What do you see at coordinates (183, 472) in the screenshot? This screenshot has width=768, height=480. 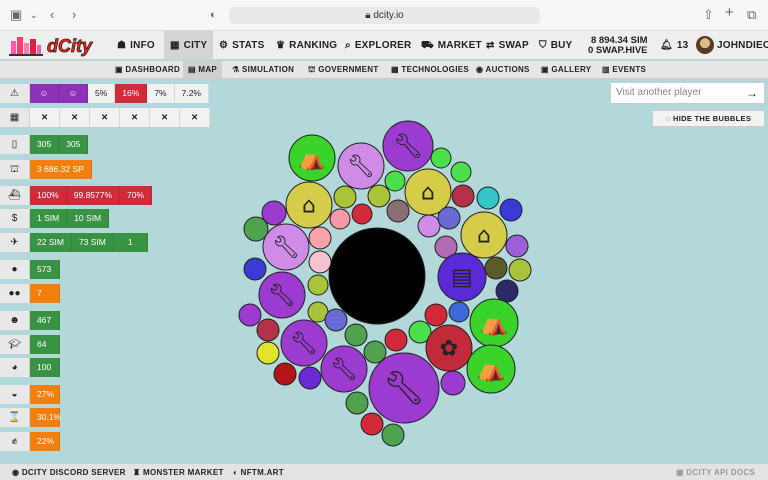 I see `footer-label: MONSTER MARKET` at bounding box center [183, 472].